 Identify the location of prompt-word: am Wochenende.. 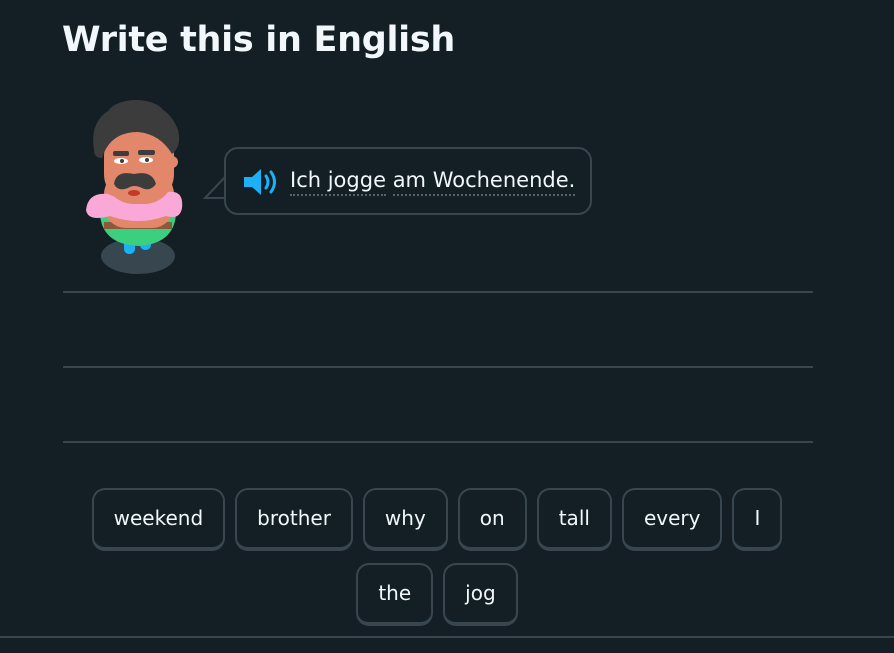
(484, 182).